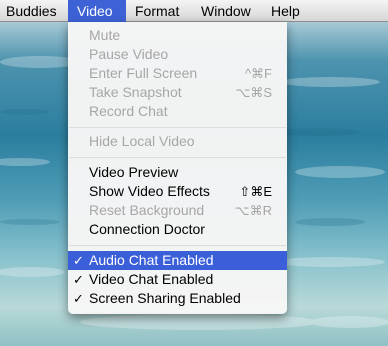 The height and width of the screenshot is (346, 388). I want to click on menu-item-label: Record Chat, so click(128, 111).